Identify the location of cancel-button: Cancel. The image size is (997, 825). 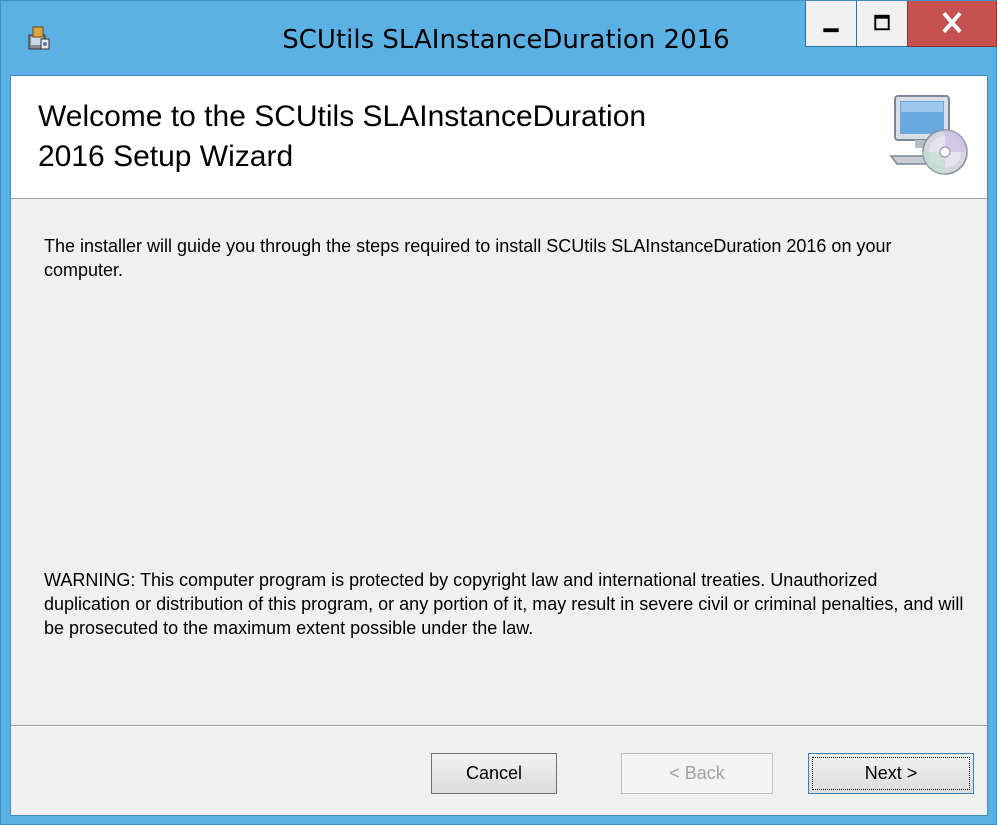
(494, 773).